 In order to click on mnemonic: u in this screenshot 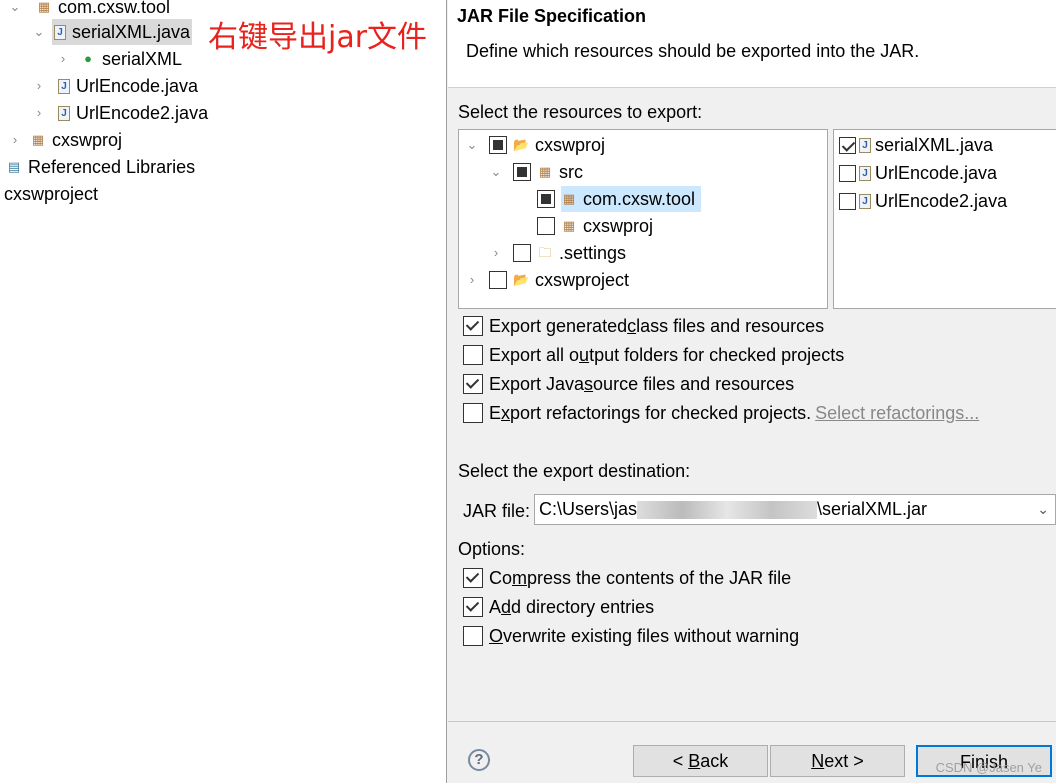, I will do `click(584, 354)`.